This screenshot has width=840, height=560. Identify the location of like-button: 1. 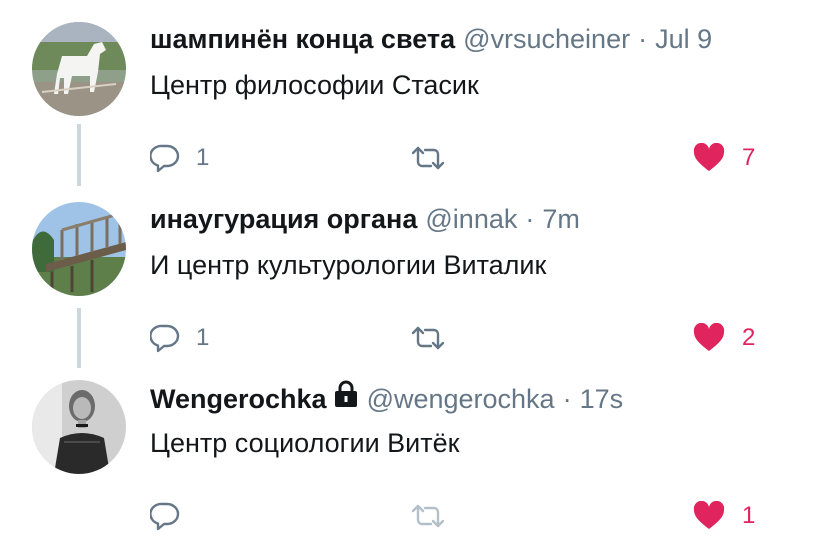
(723, 516).